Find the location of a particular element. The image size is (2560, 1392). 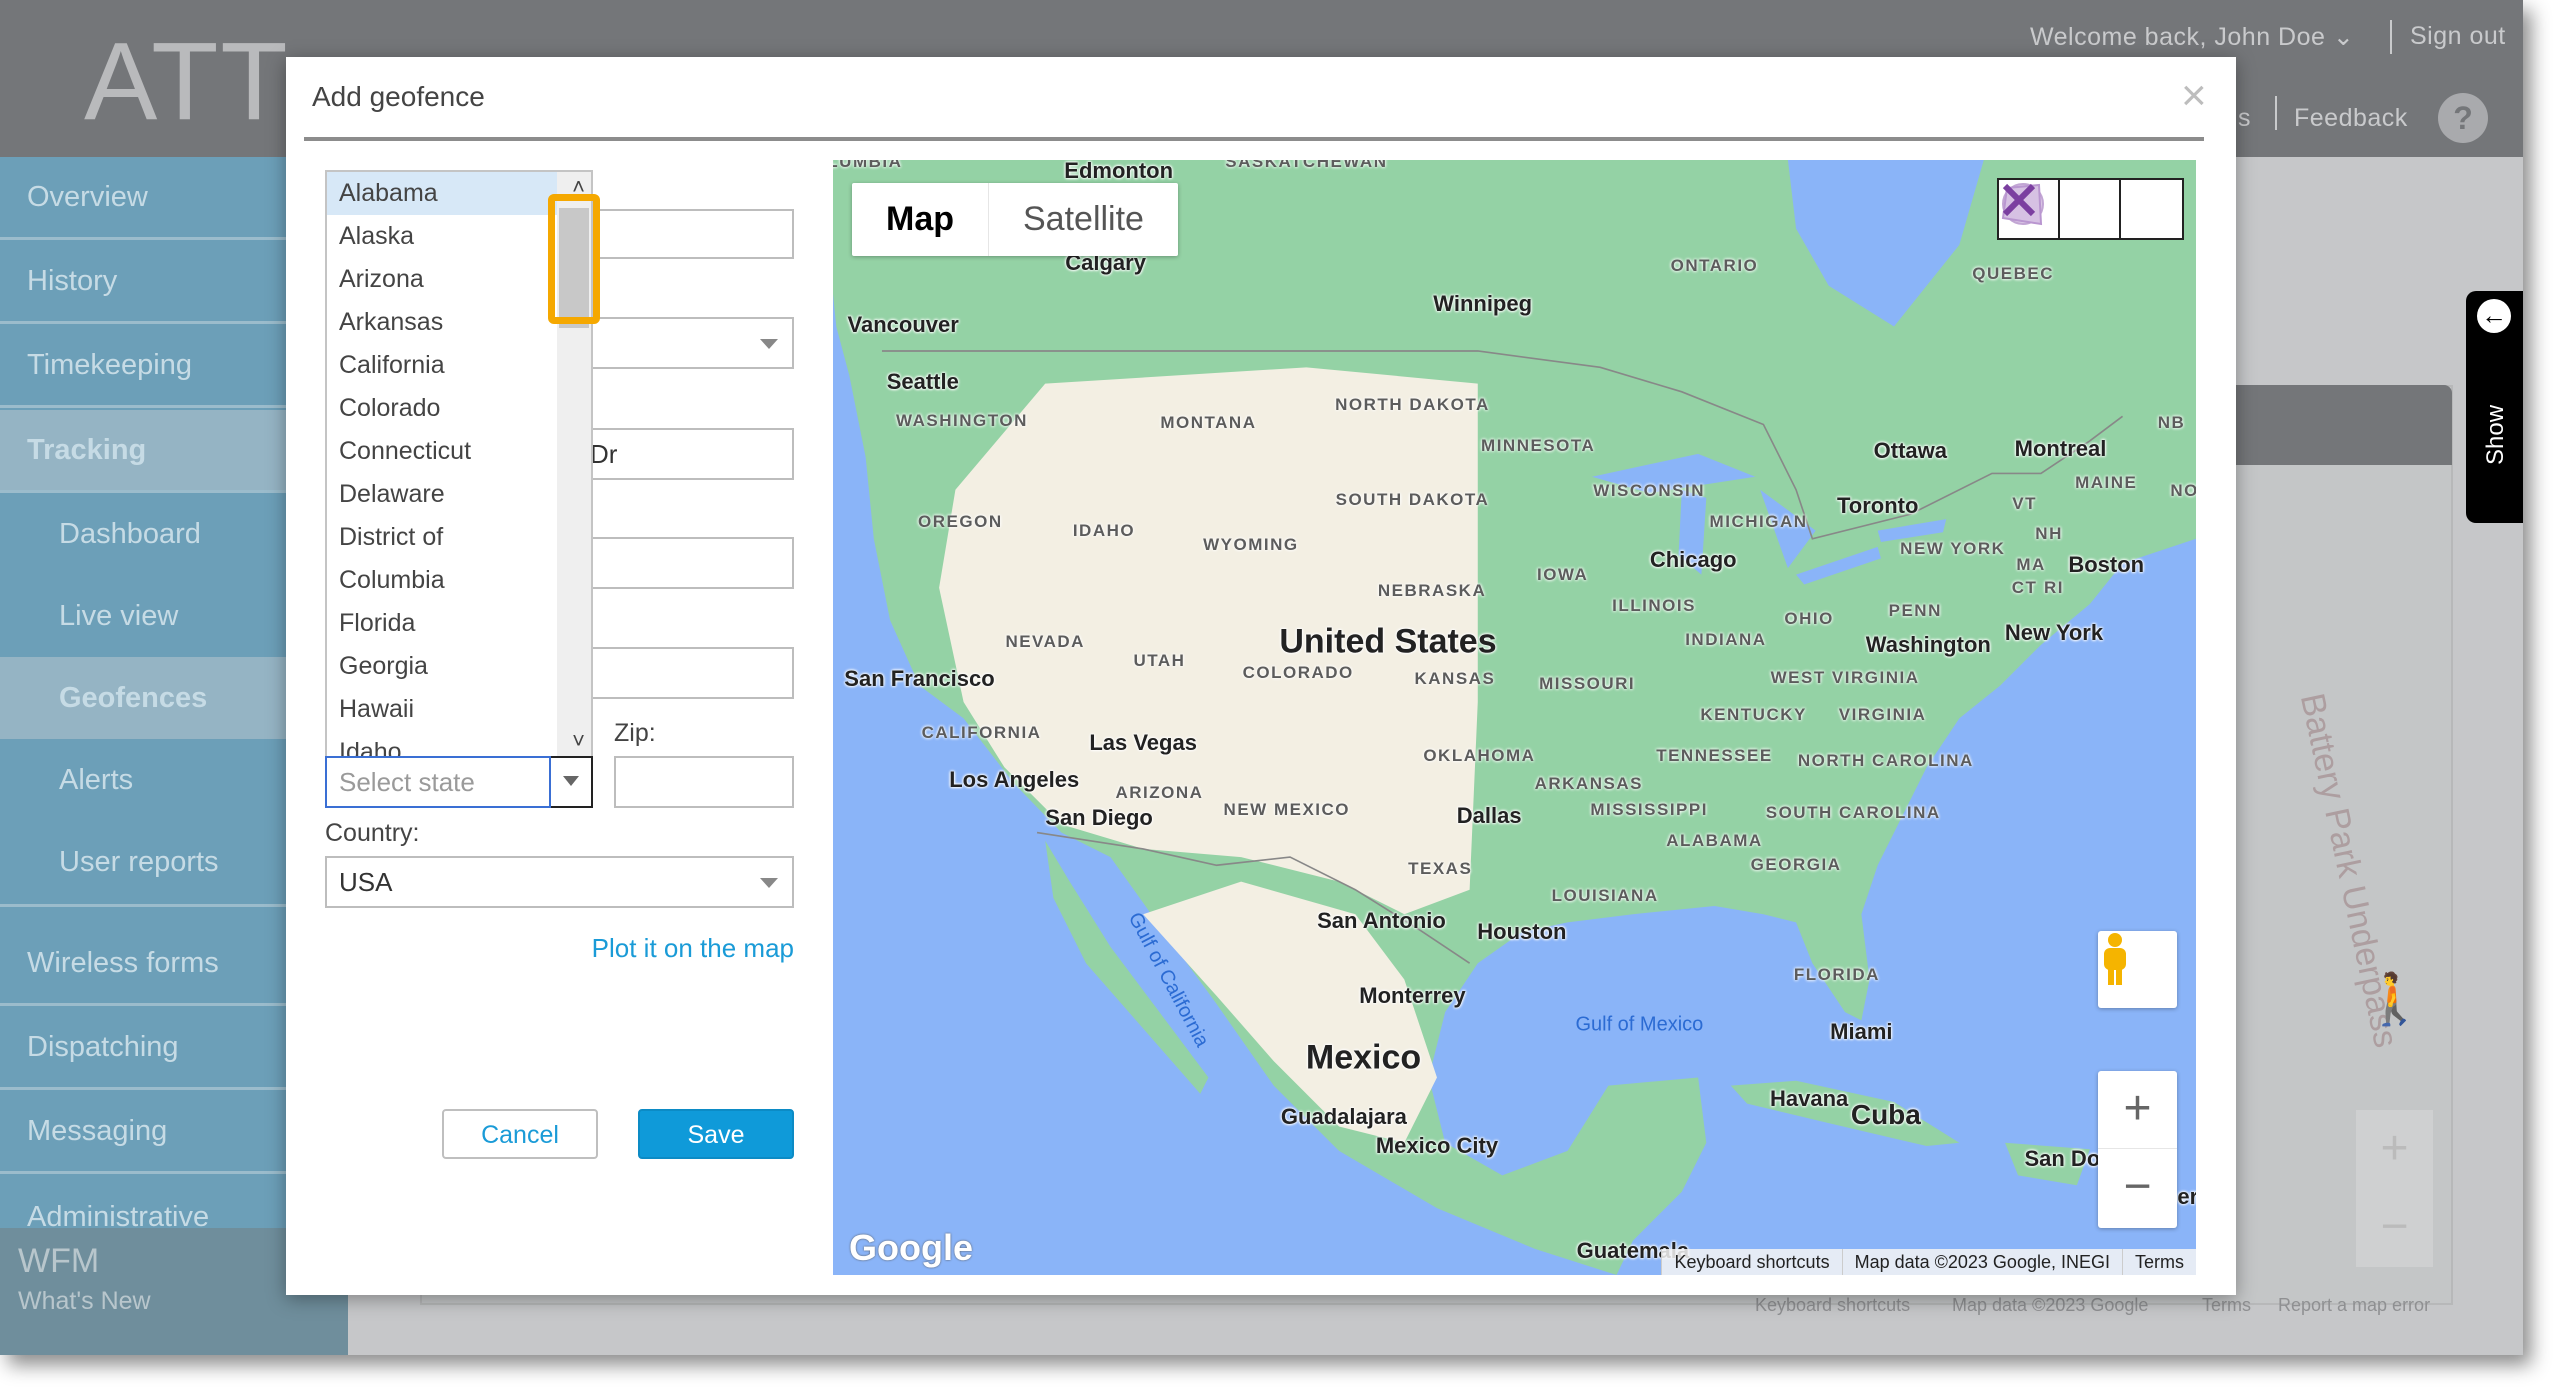

zoom-out-button: − is located at coordinates (2137, 1188).